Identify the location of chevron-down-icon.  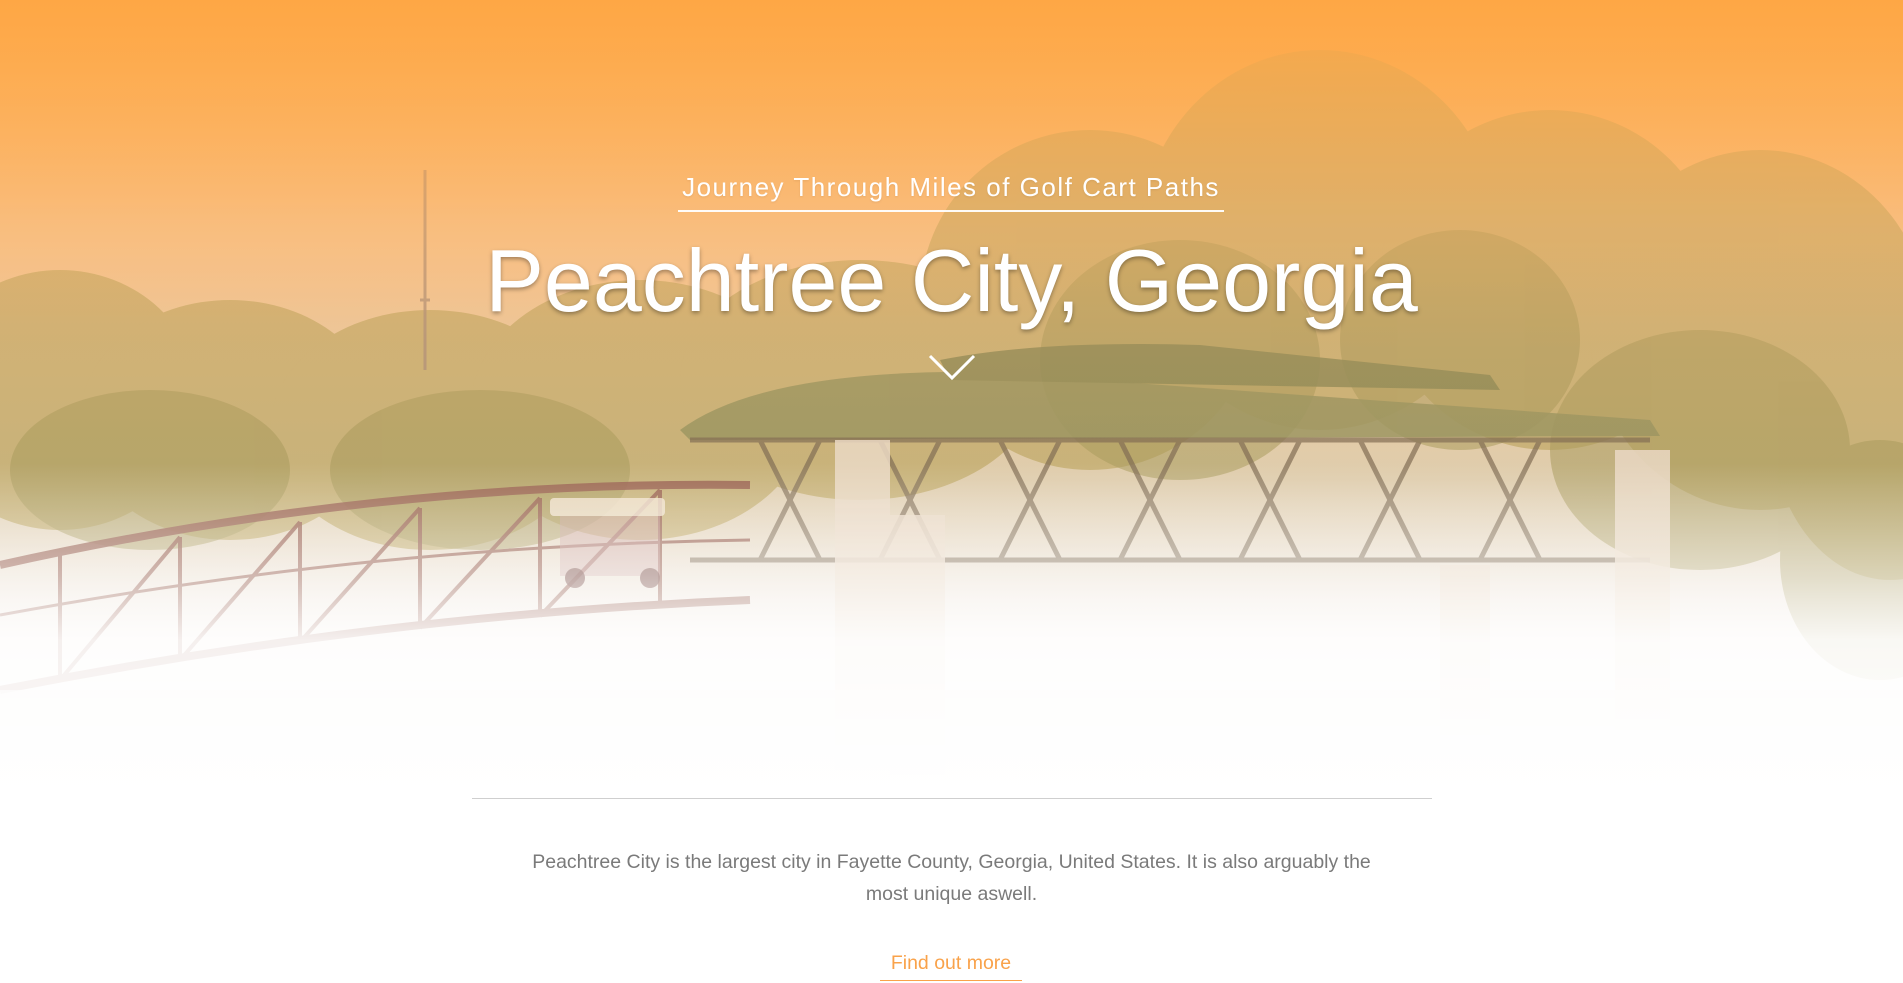
(952, 367).